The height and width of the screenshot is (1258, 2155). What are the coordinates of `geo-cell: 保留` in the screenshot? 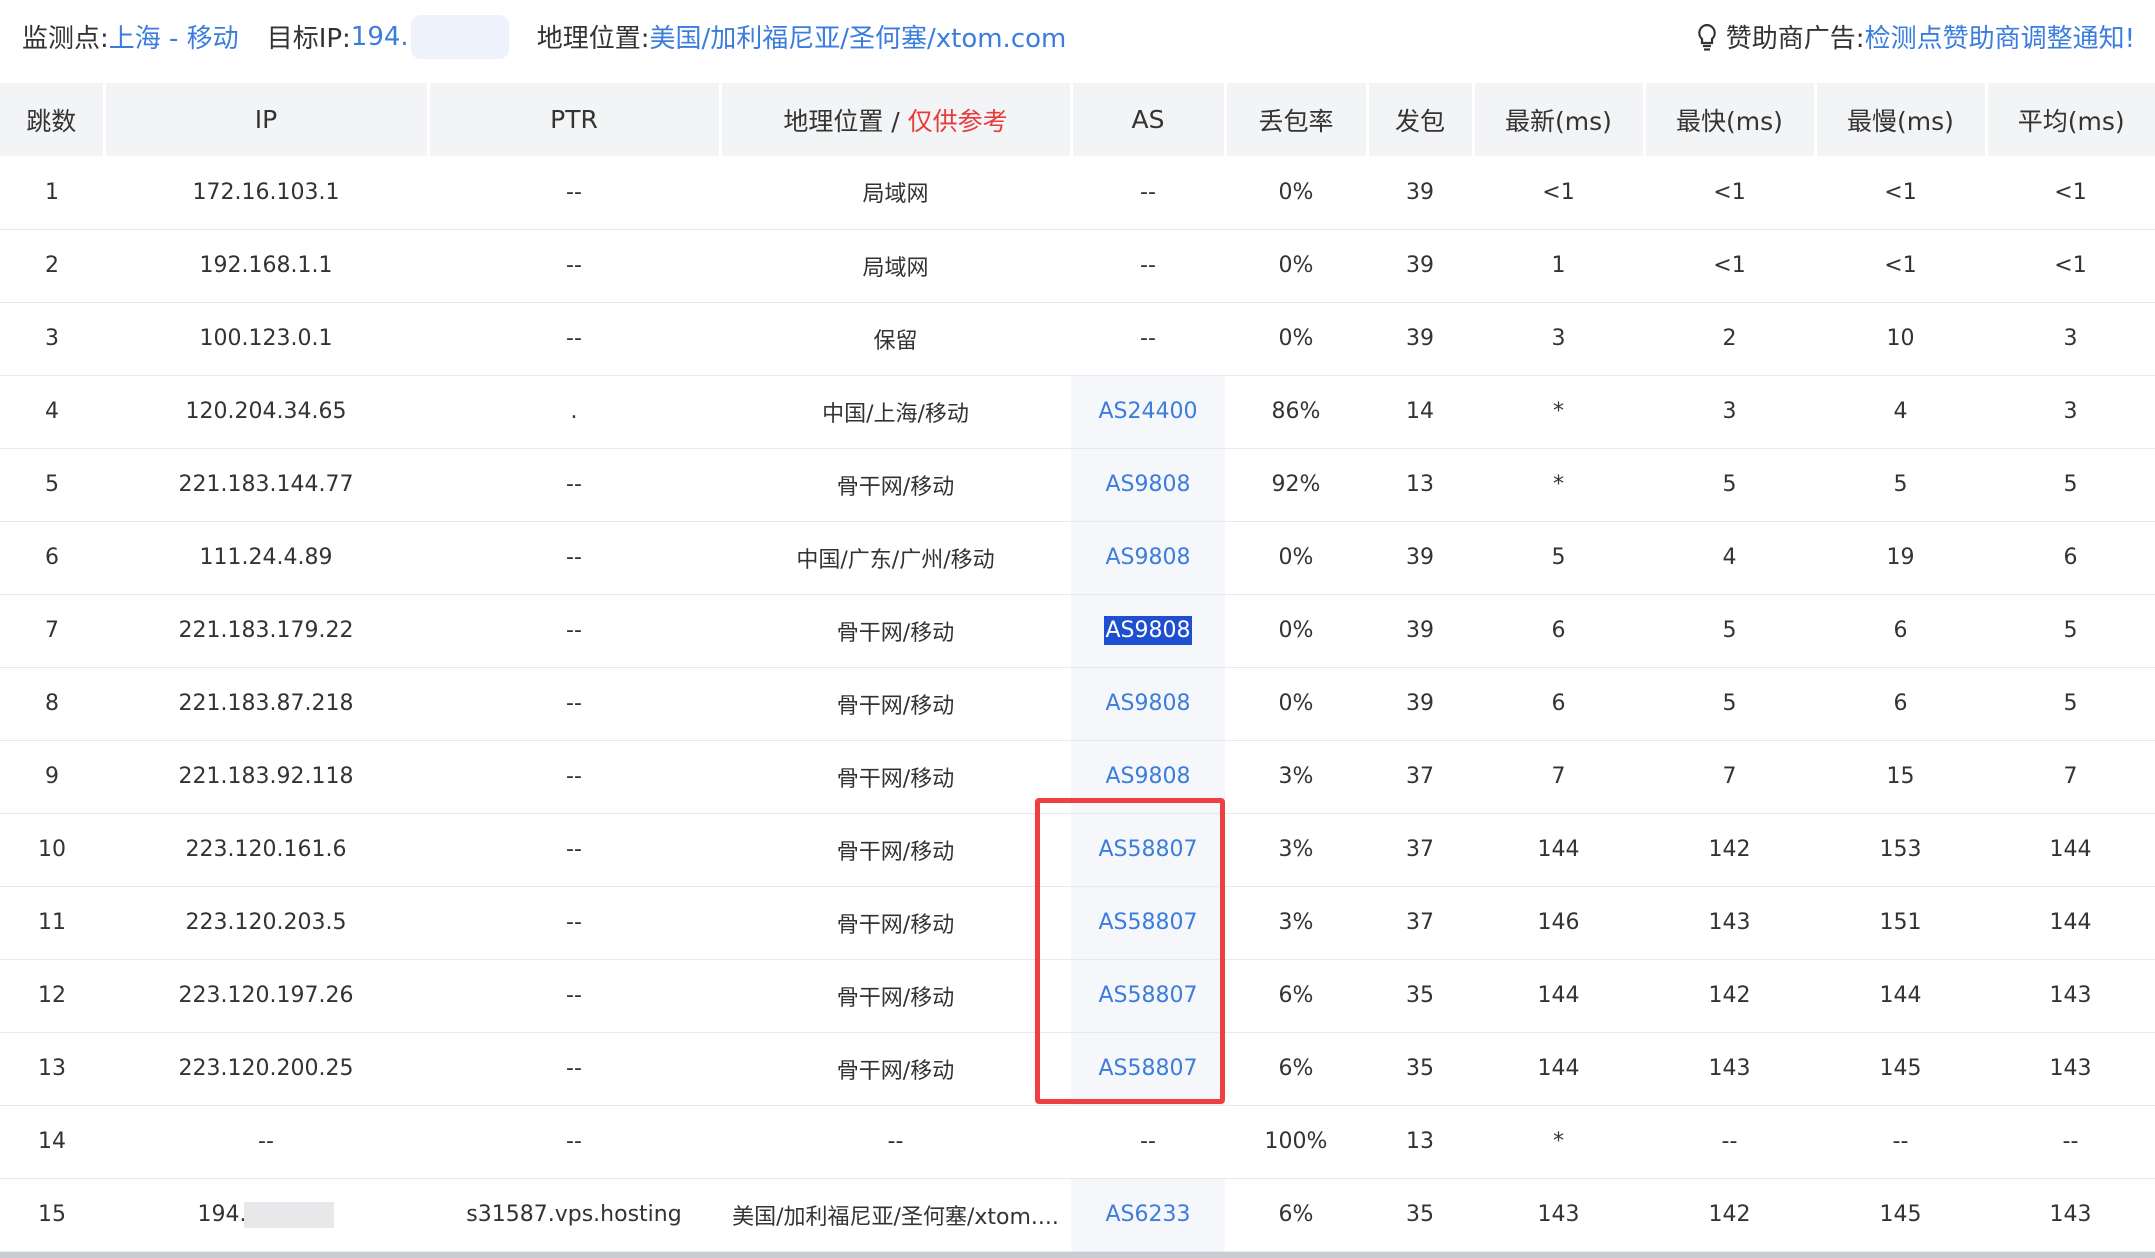 It's located at (895, 341).